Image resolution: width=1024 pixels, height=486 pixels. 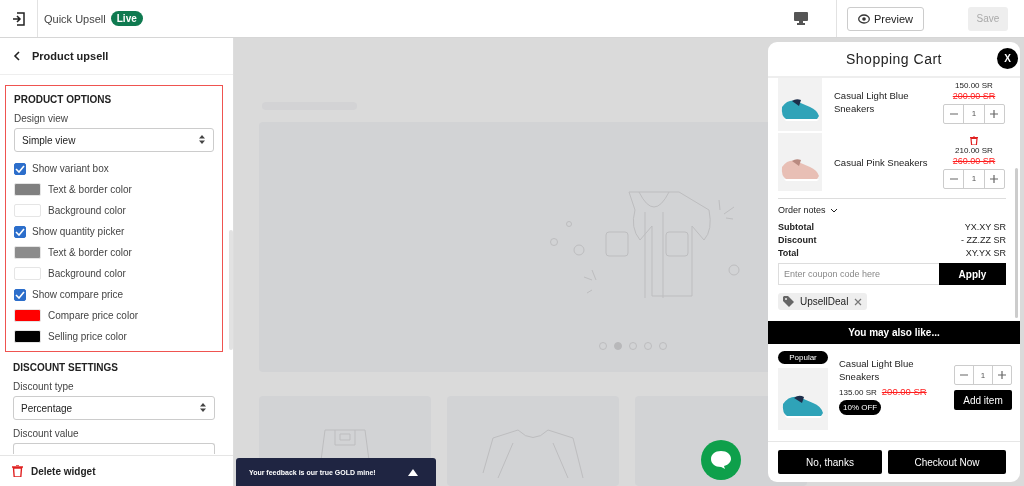 I want to click on price: 150.00 SR, so click(x=974, y=85).